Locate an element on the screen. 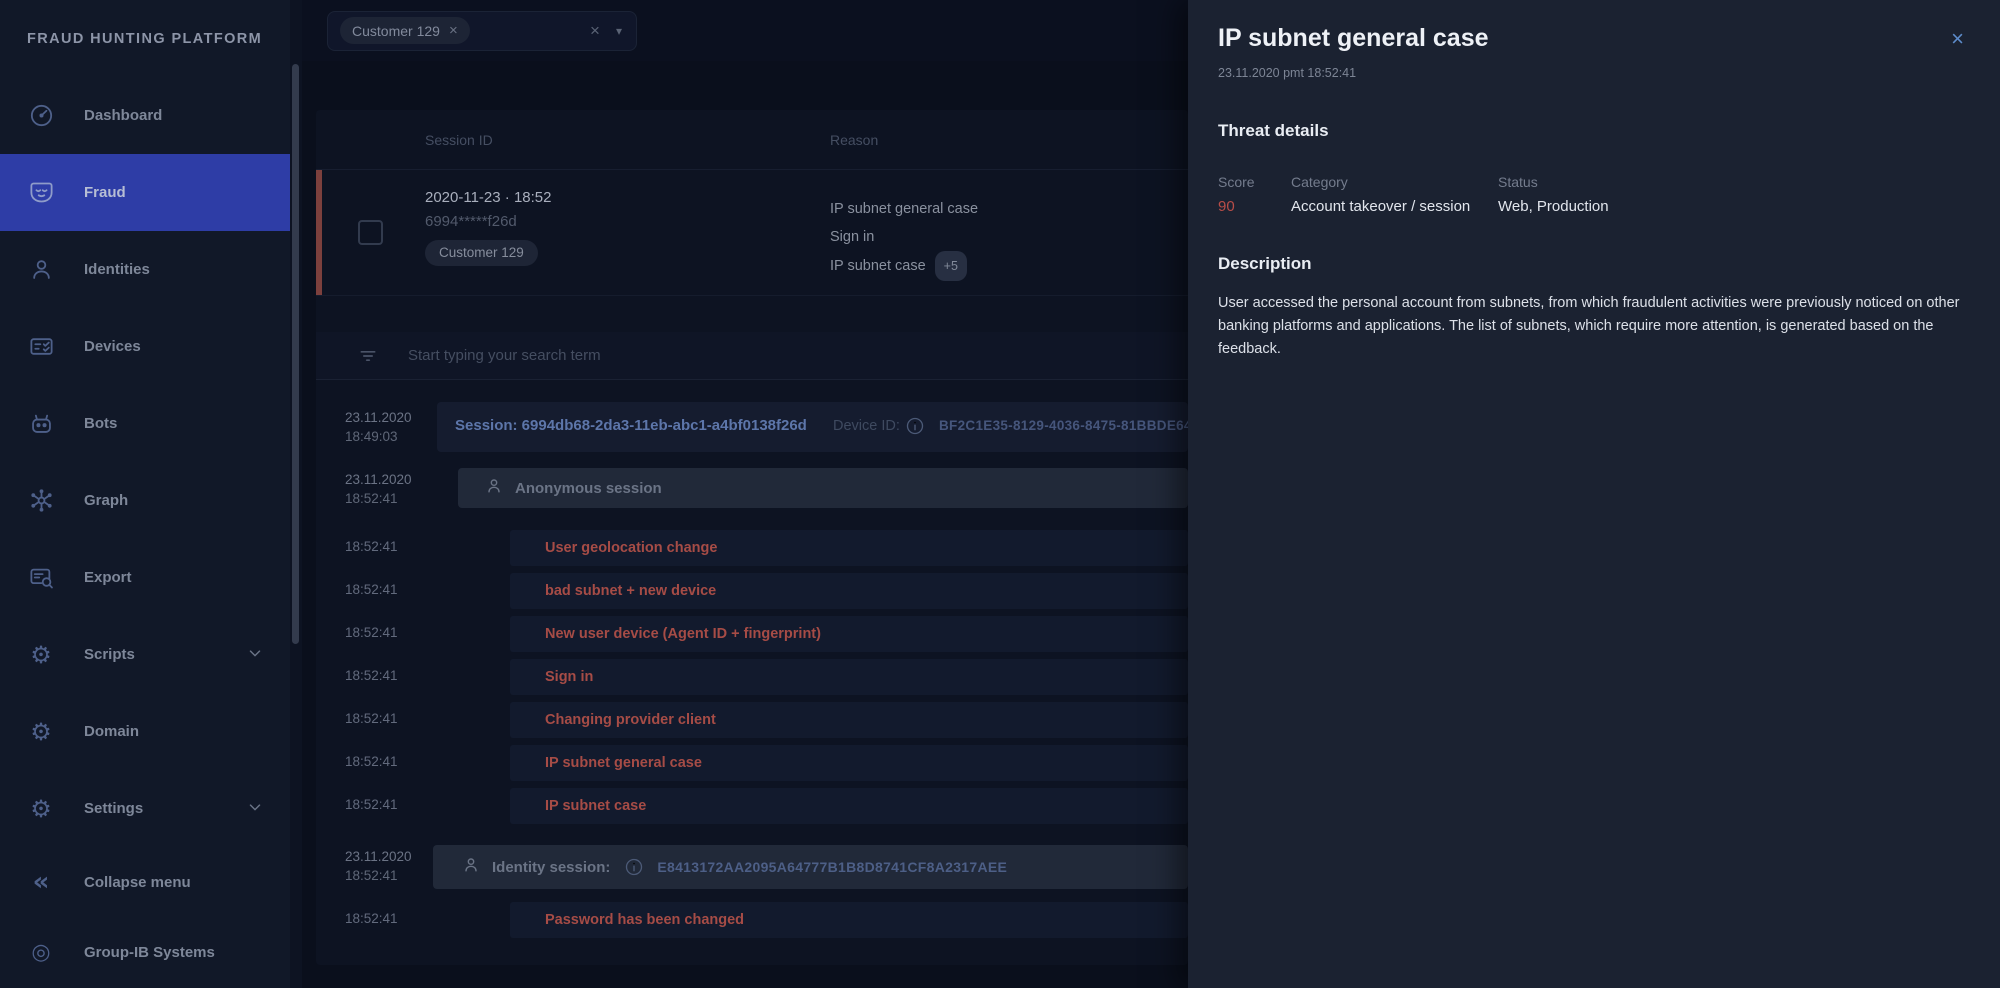 This screenshot has height=988, width=2000. category-column: Category Account takeover / session is located at coordinates (1394, 194).